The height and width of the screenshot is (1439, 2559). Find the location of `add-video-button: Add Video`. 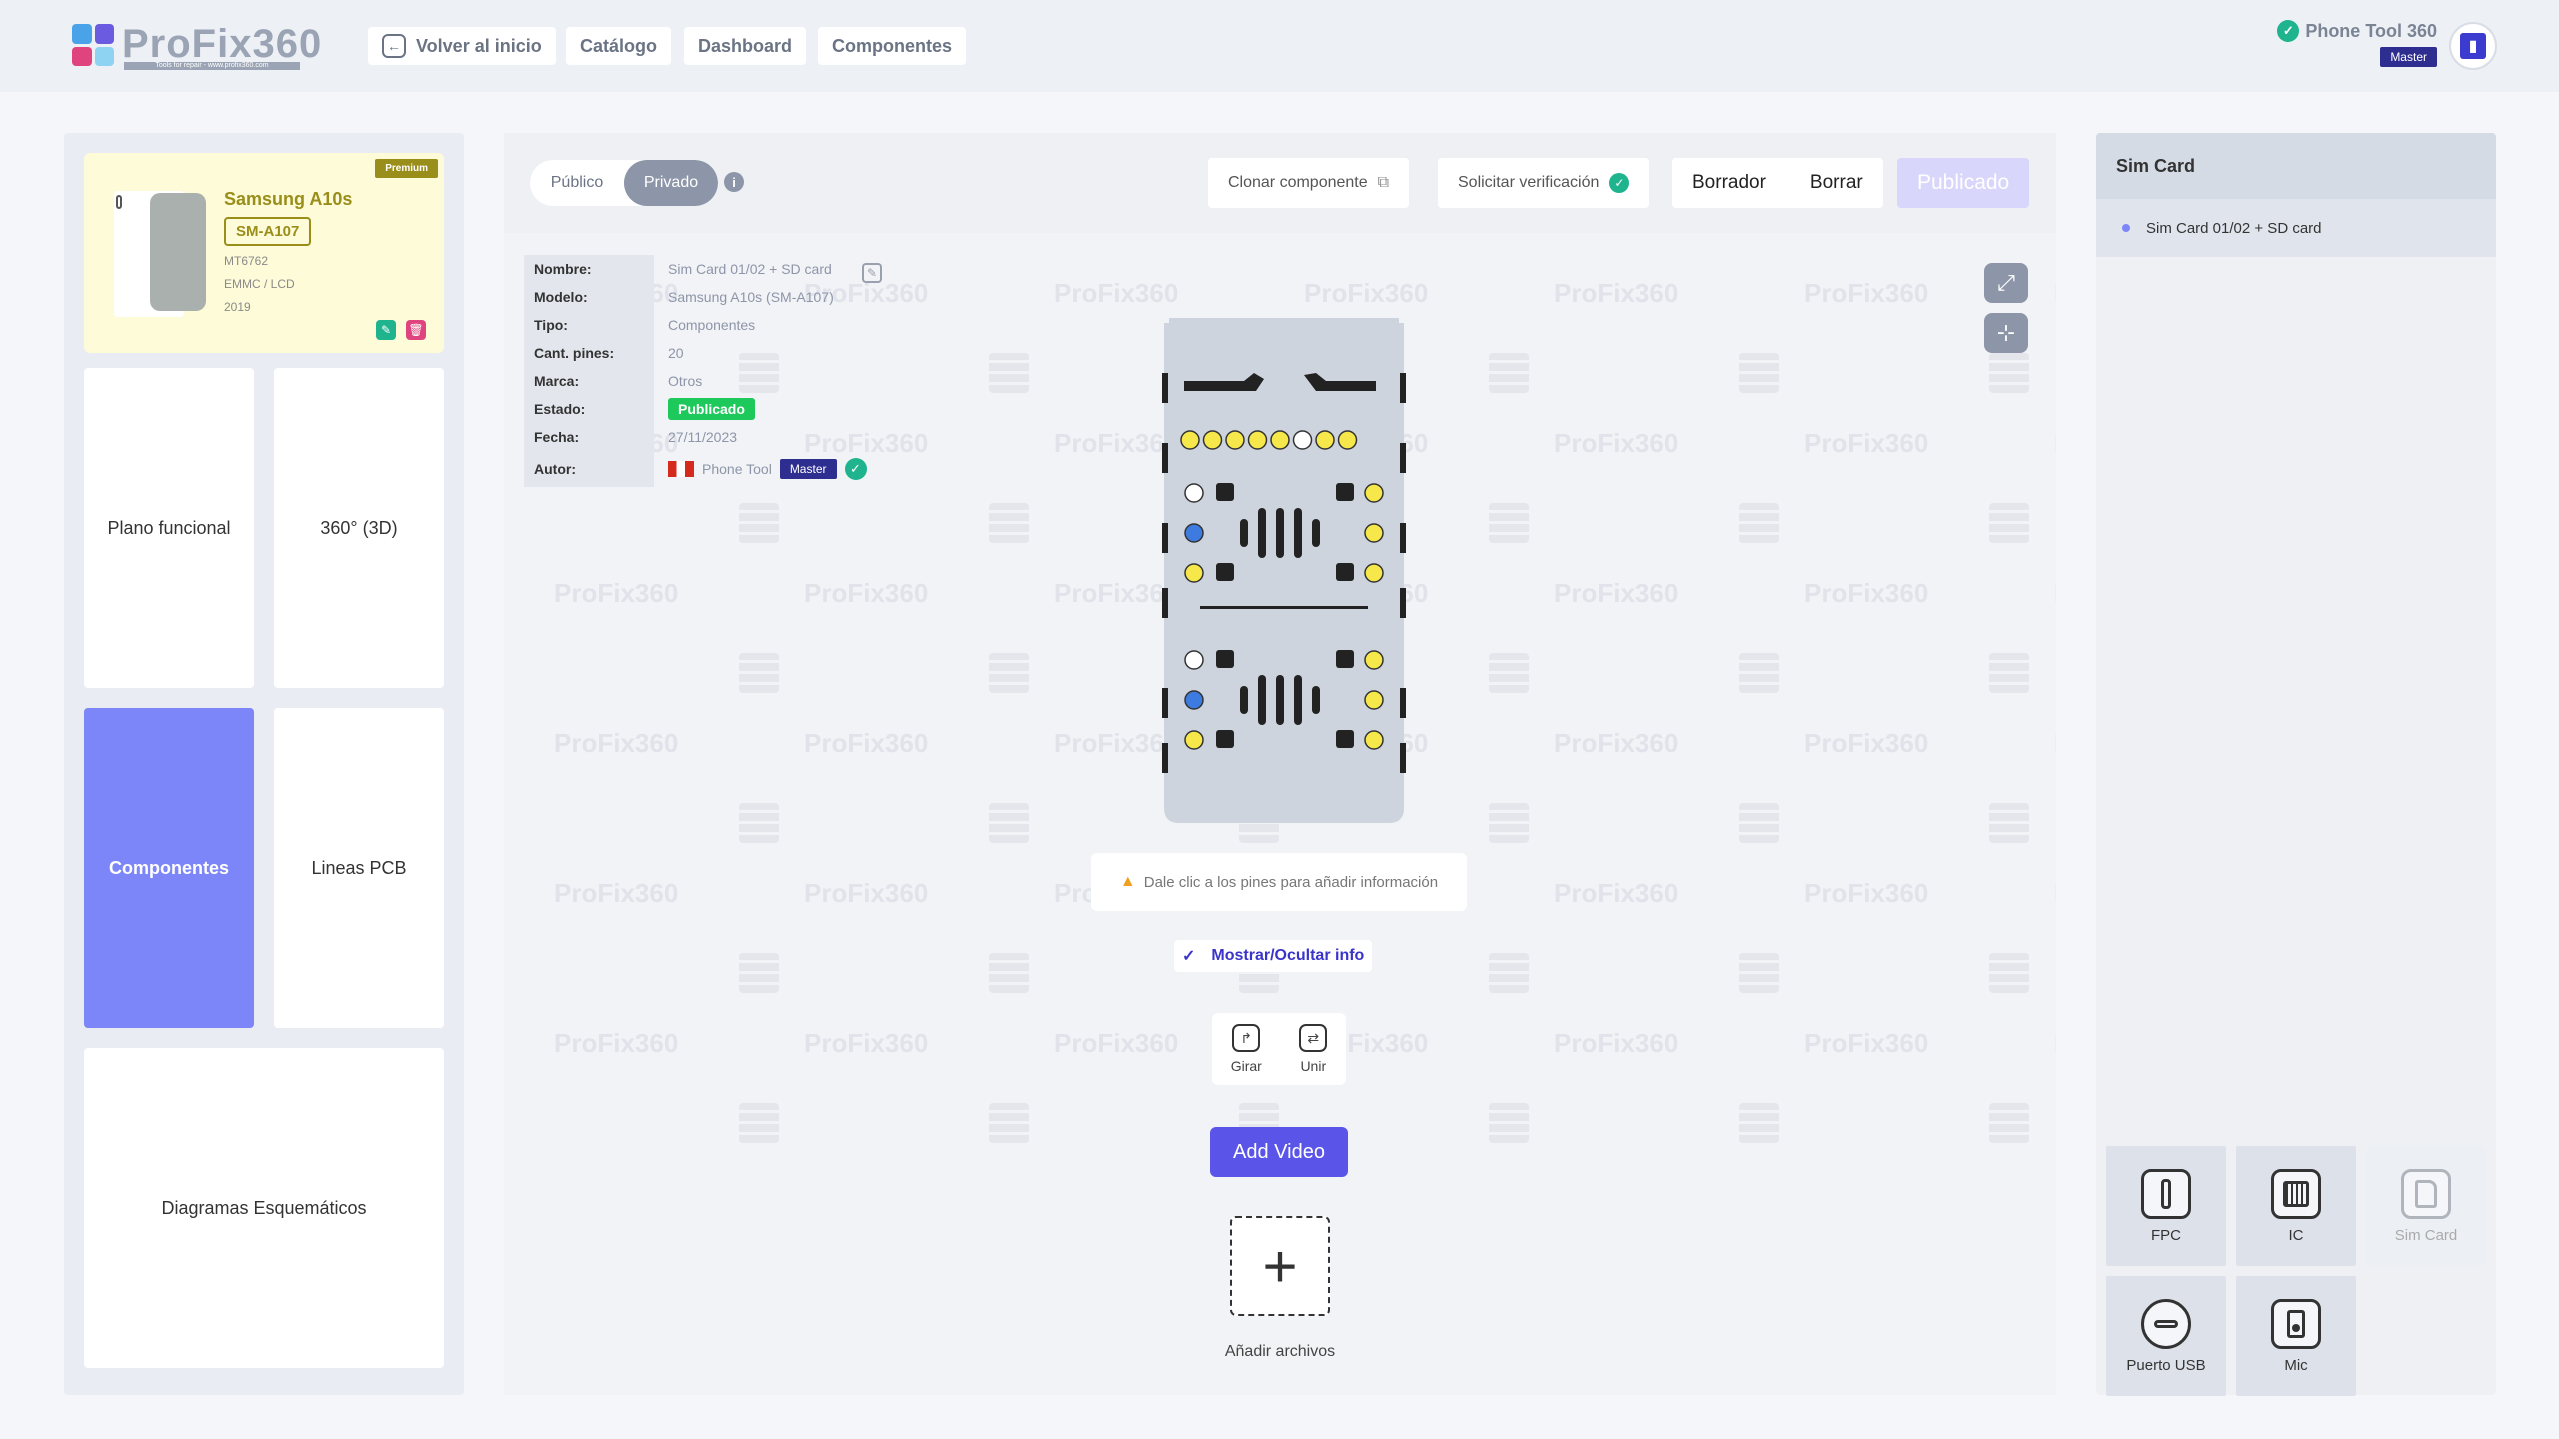

add-video-button: Add Video is located at coordinates (1279, 1152).